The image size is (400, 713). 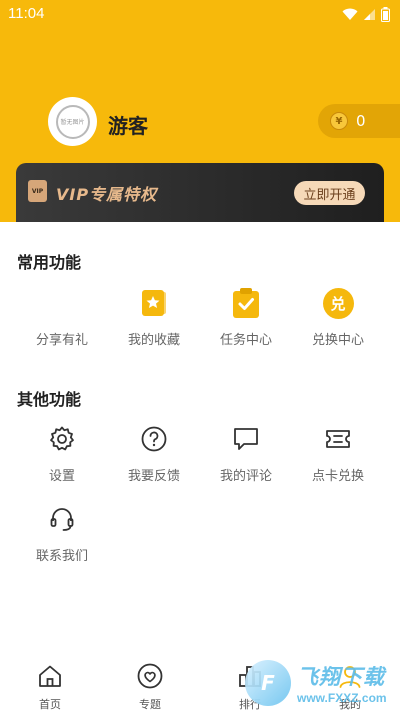 I want to click on ticket-icon, so click(x=338, y=439).